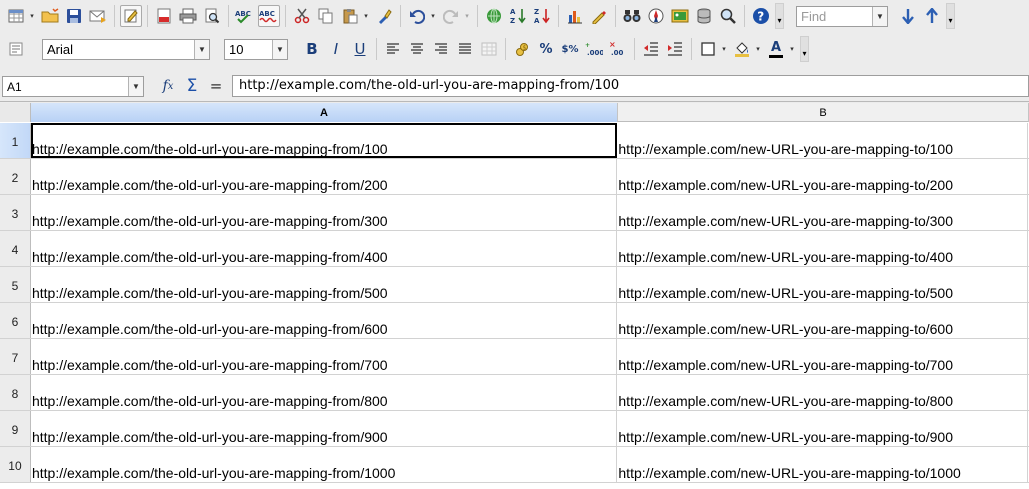  Describe the element at coordinates (168, 86) in the screenshot. I see `function-wizard-icon: fx` at that location.